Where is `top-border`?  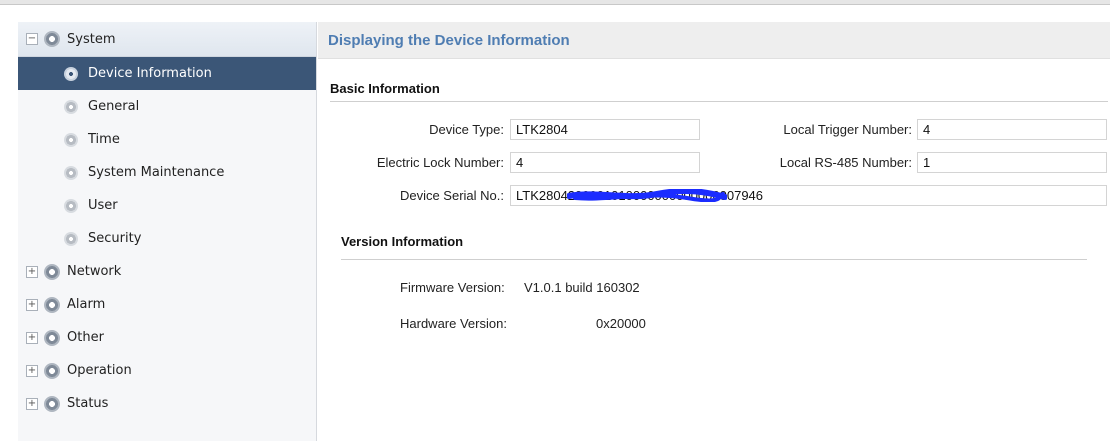 top-border is located at coordinates (555, 2).